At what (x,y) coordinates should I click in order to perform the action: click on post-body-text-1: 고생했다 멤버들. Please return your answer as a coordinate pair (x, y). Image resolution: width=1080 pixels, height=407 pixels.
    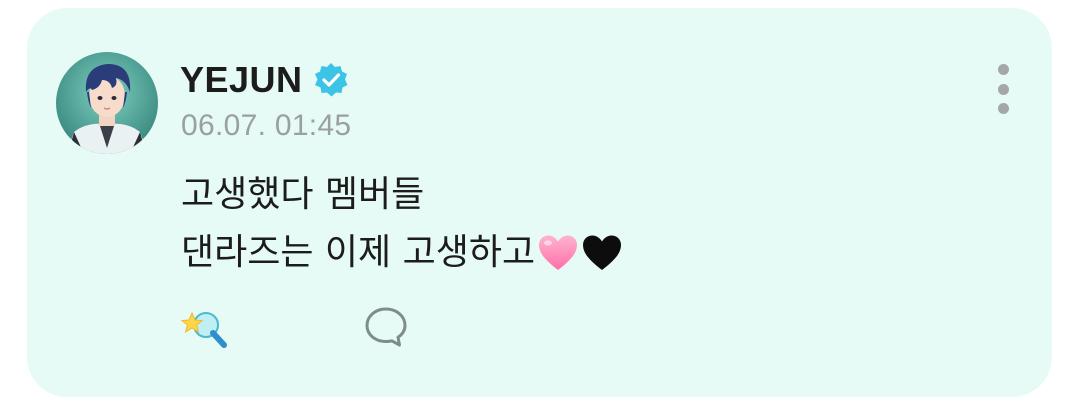
    Looking at the image, I should click on (303, 194).